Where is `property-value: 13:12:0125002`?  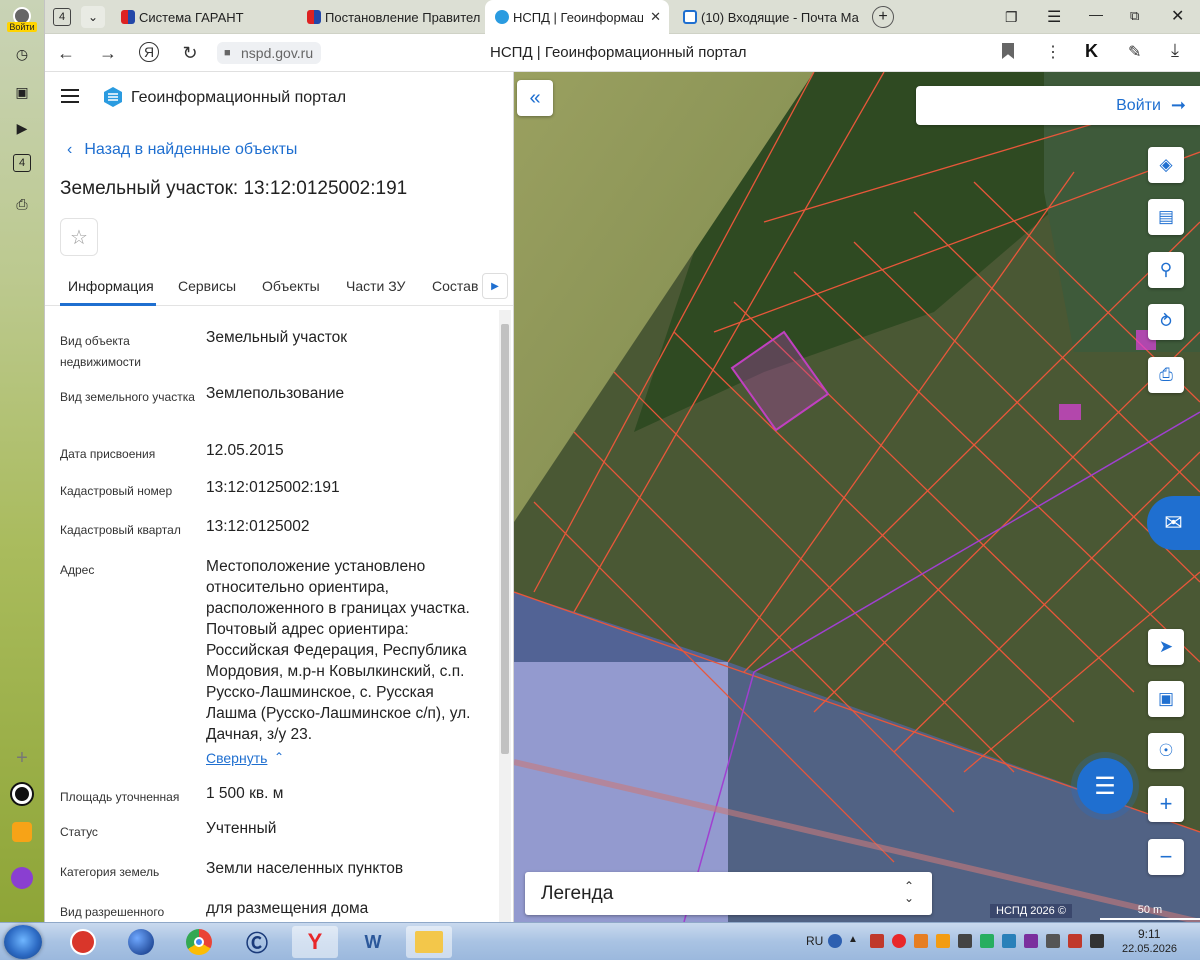
property-value: 13:12:0125002 is located at coordinates (258, 526).